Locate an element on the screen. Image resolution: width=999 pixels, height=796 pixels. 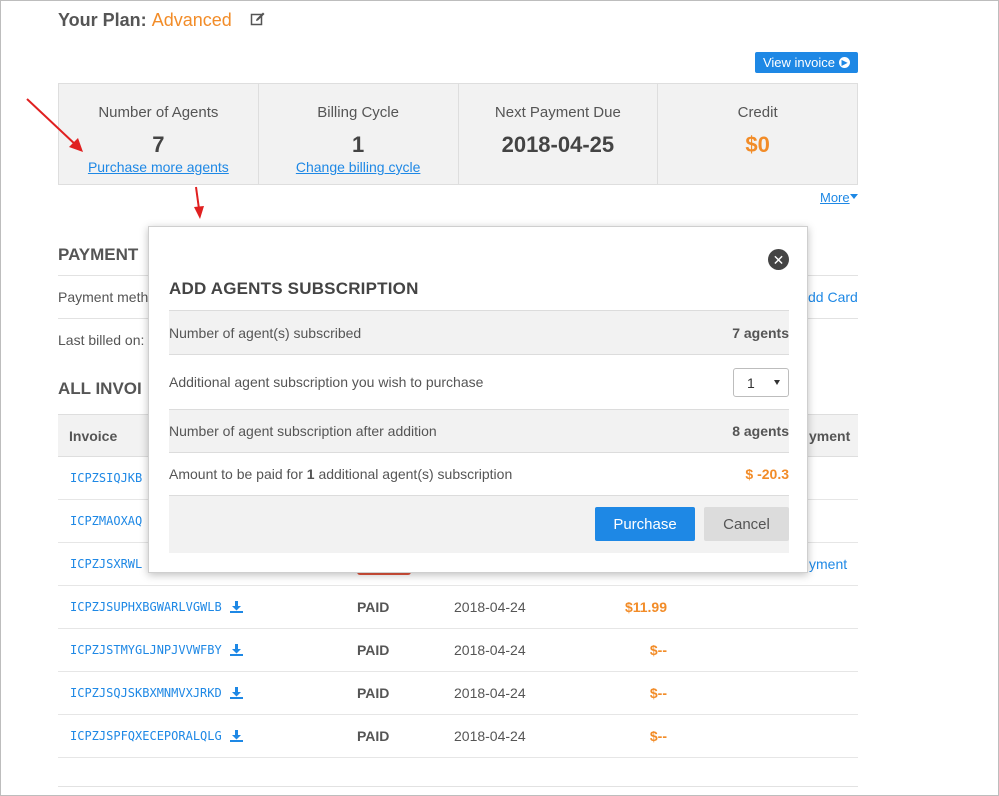
invoice-id: ICPZSIQJKB is located at coordinates (106, 478).